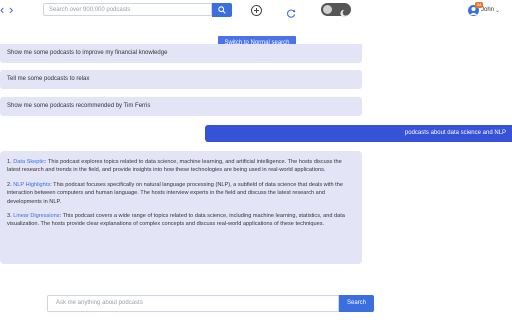 This screenshot has height=320, width=512. What do you see at coordinates (9, 184) in the screenshot?
I see `item-number: 2.` at bounding box center [9, 184].